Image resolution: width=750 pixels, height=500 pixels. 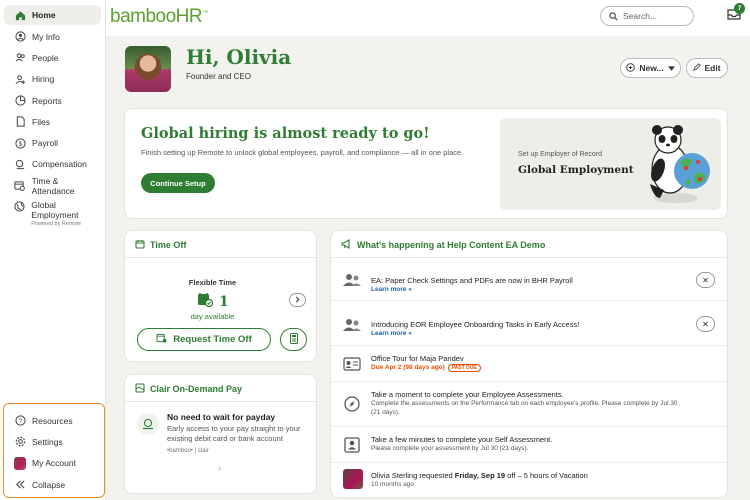 What do you see at coordinates (393, 484) in the screenshot?
I see `news-item-timestamp: 10 months ago` at bounding box center [393, 484].